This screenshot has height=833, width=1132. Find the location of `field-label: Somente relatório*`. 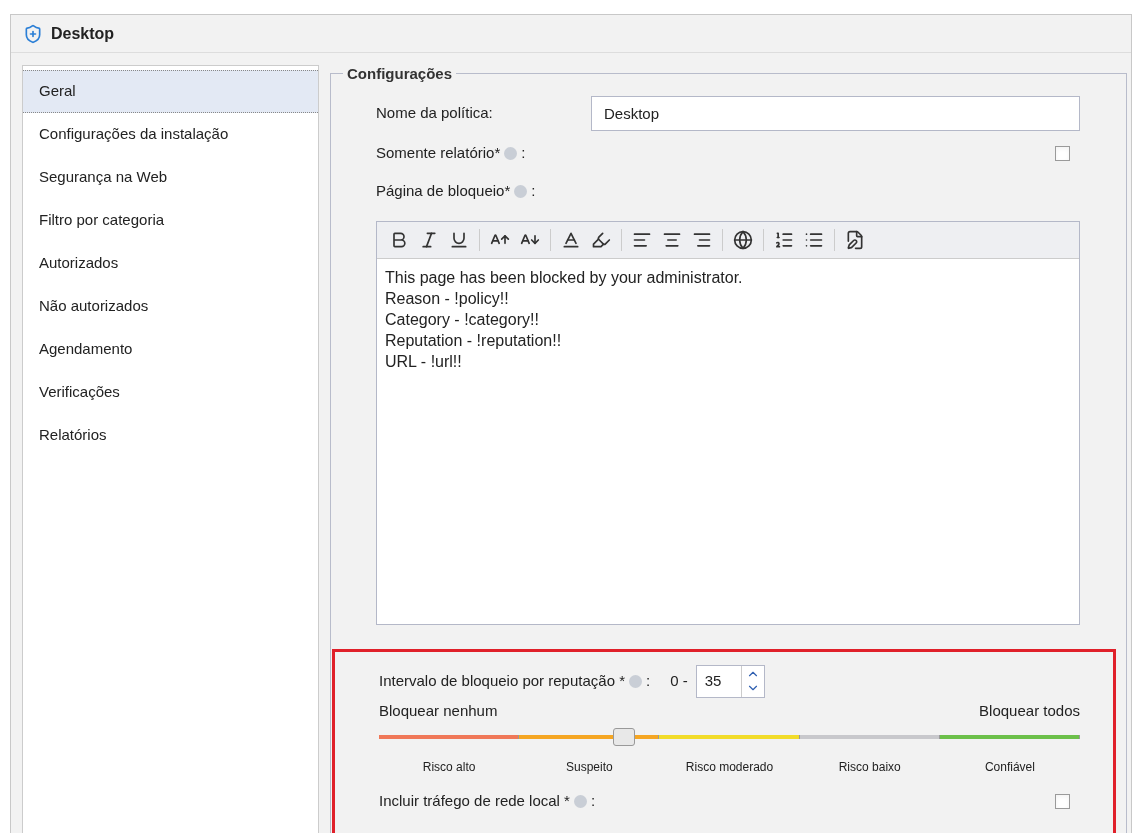

field-label: Somente relatório* is located at coordinates (438, 153).